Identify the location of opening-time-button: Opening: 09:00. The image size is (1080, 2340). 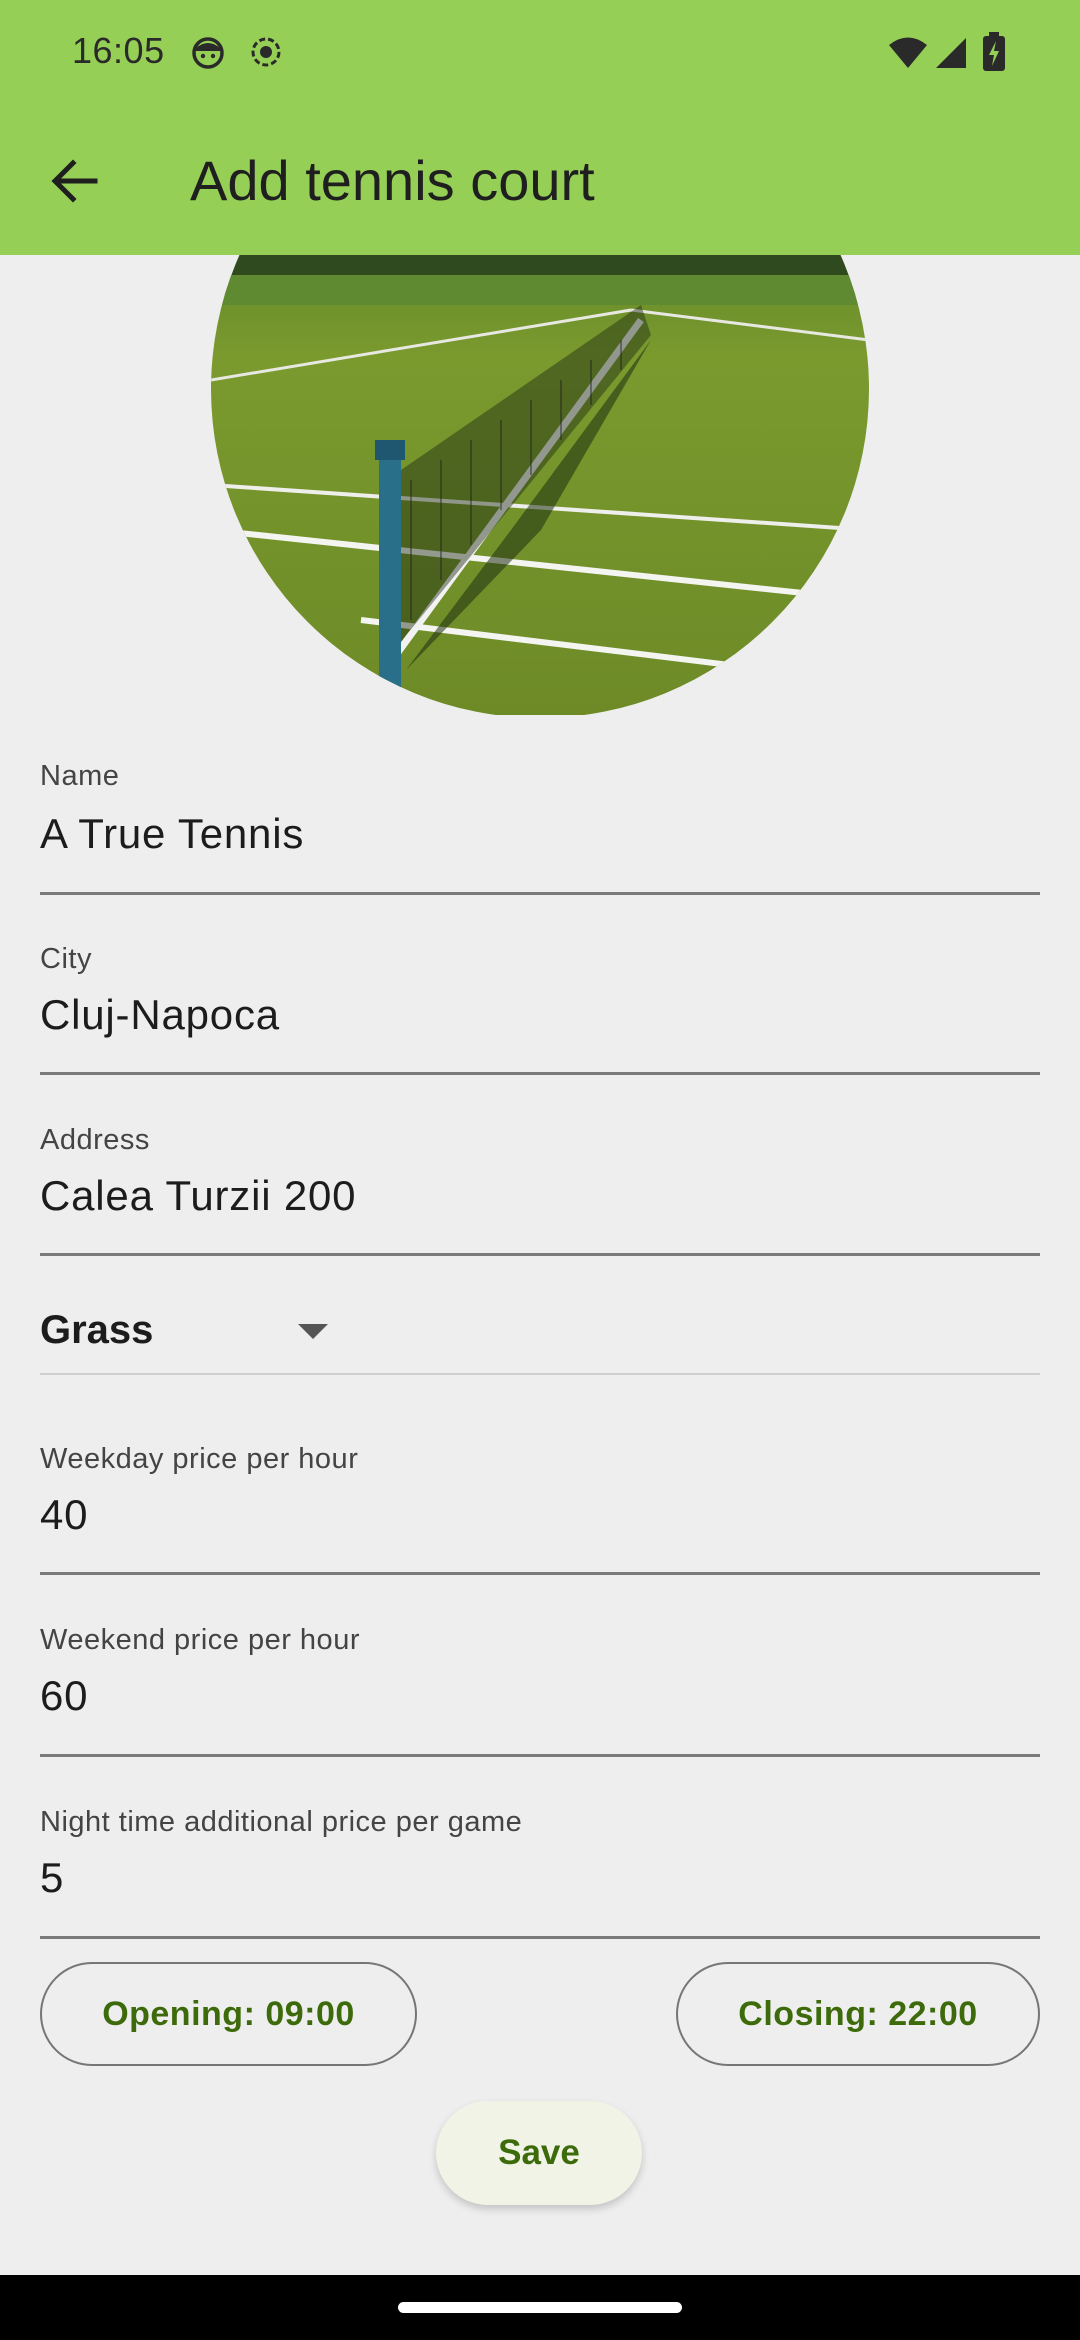
(228, 2014).